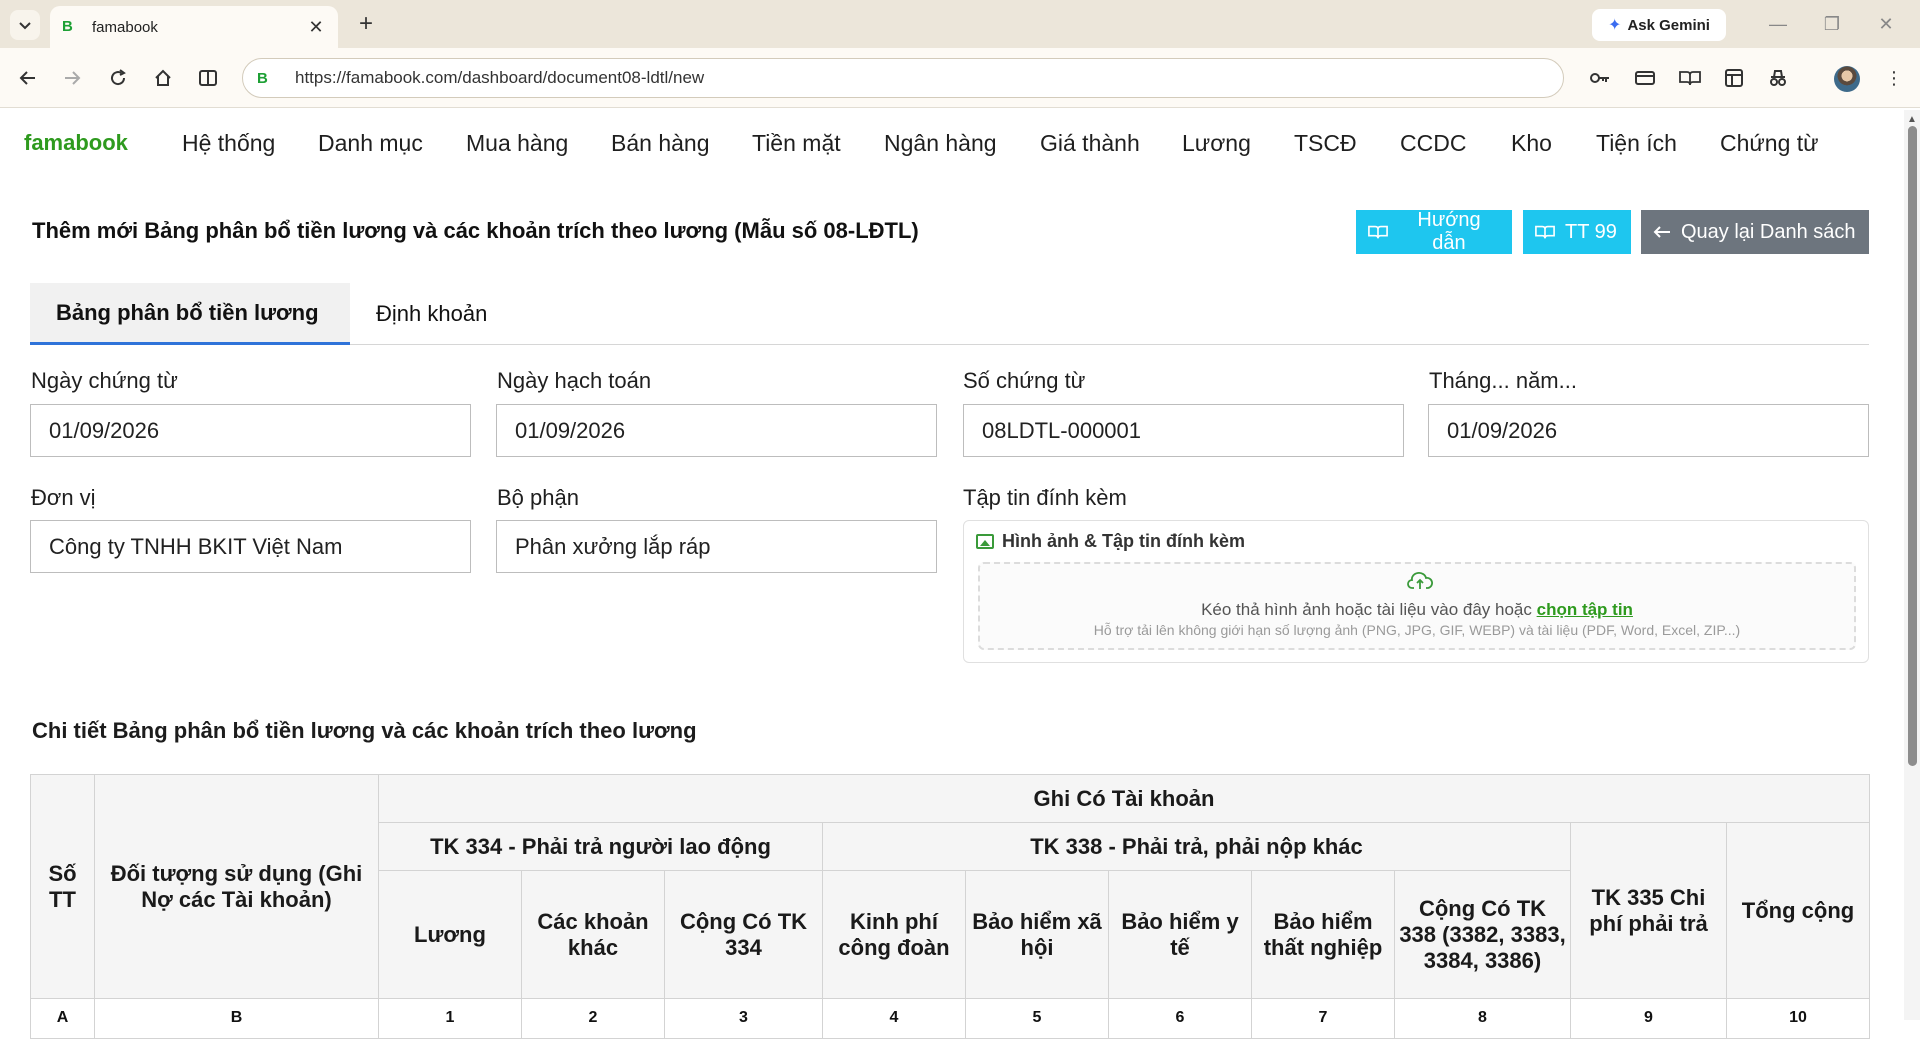  I want to click on col-doi-tuong: Đối tượng sử dụng (Ghi Nợ các Tài khoản), so click(236, 886).